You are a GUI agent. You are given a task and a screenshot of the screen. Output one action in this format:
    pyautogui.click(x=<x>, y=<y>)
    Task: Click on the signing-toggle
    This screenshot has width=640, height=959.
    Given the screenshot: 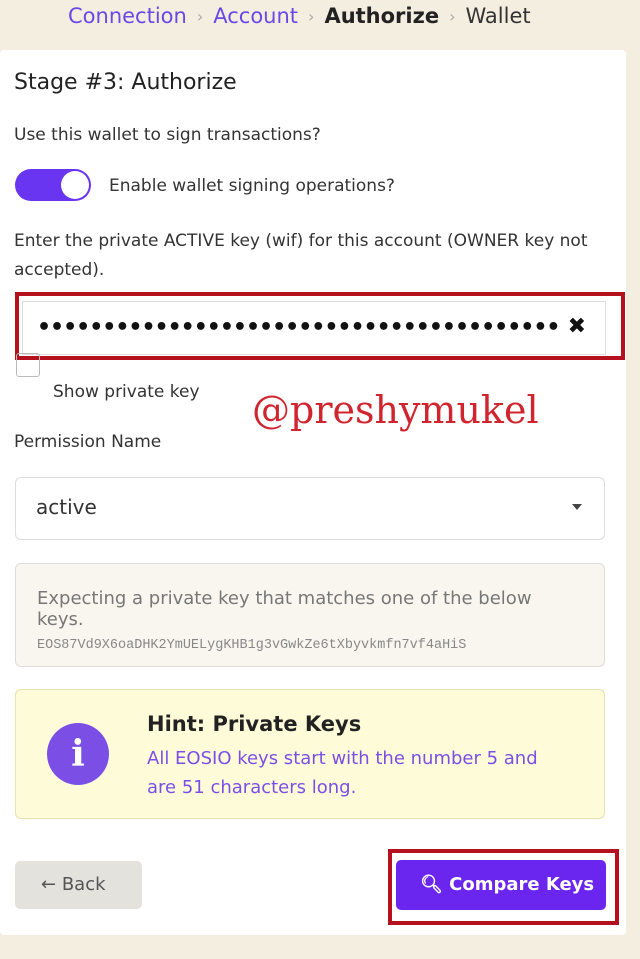 What is the action you would take?
    pyautogui.click(x=53, y=185)
    